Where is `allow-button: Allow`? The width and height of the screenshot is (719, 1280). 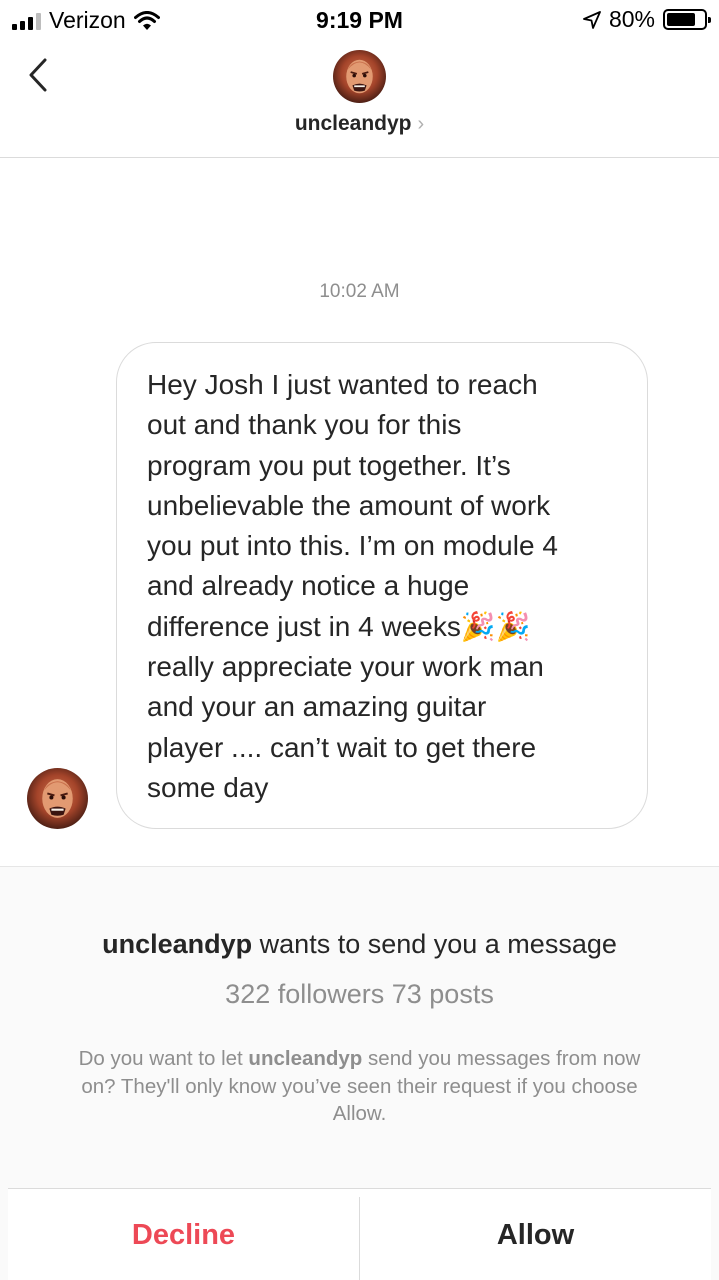
allow-button: Allow is located at coordinates (535, 1234).